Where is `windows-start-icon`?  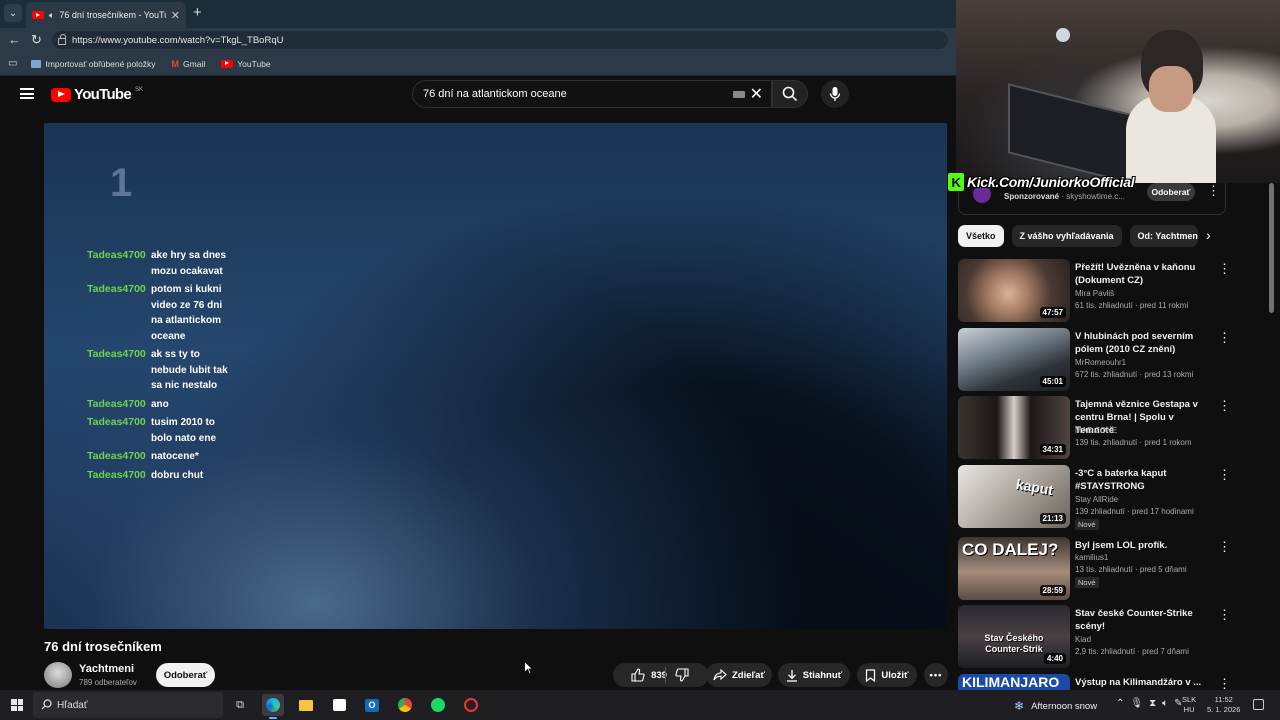 windows-start-icon is located at coordinates (17, 705).